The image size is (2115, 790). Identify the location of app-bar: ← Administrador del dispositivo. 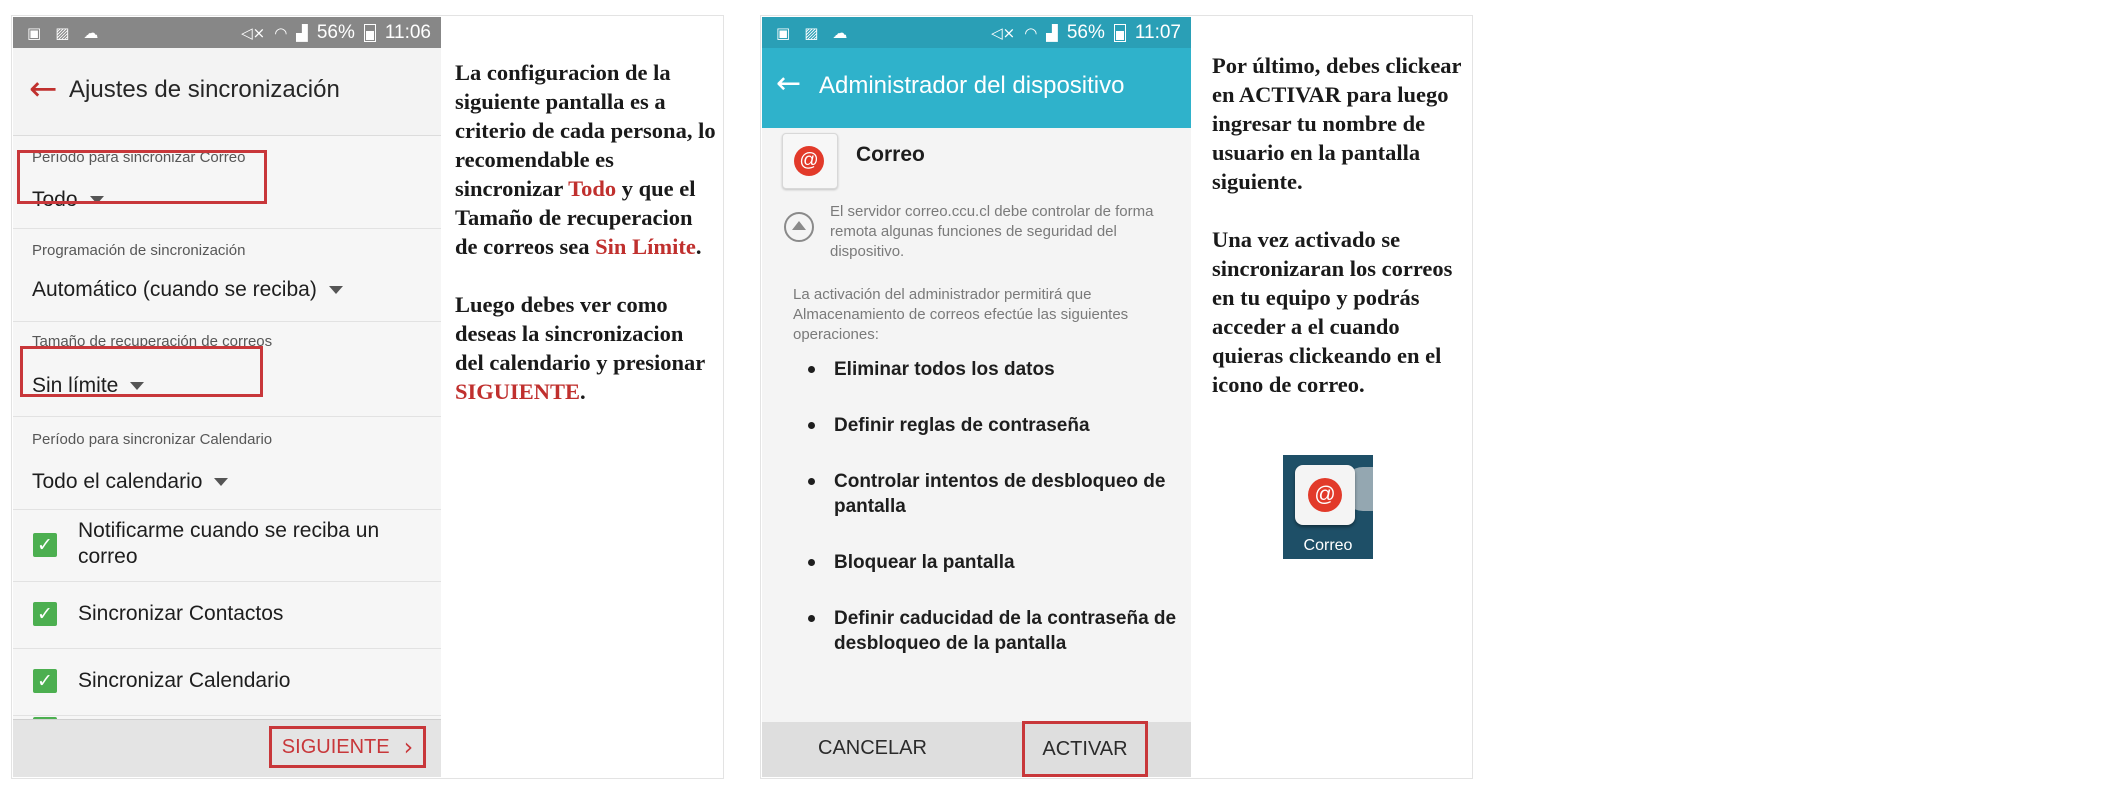
(976, 88).